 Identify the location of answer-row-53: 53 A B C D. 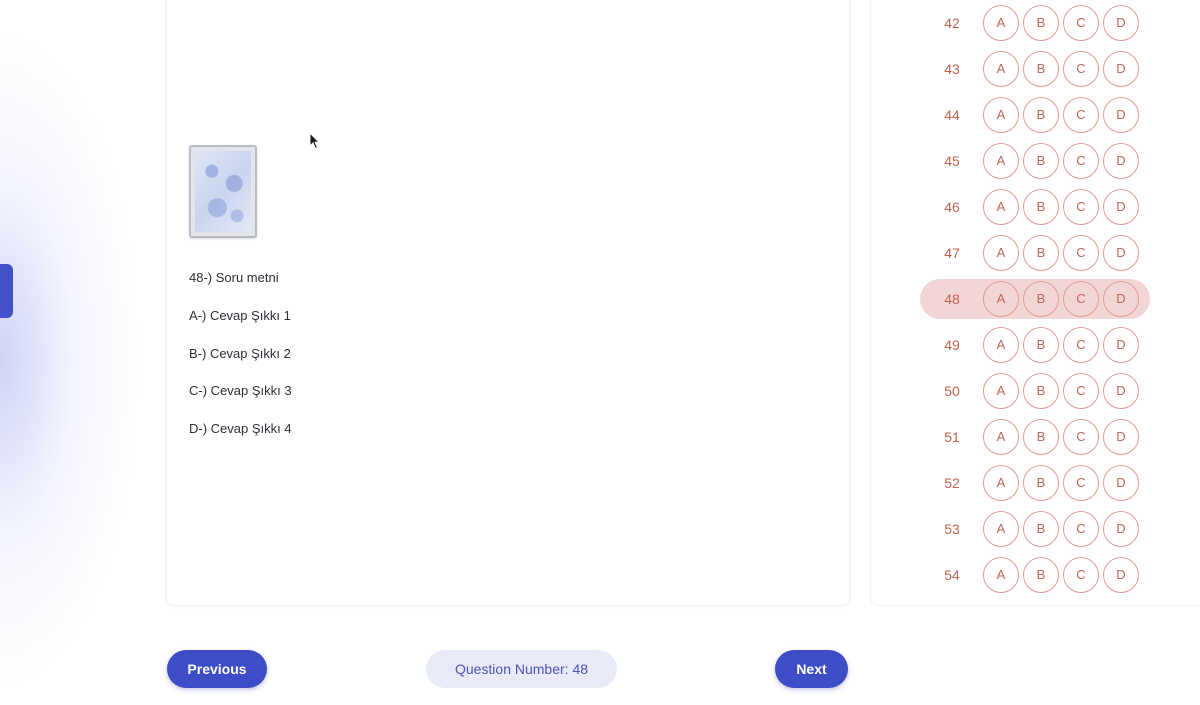
(1035, 529).